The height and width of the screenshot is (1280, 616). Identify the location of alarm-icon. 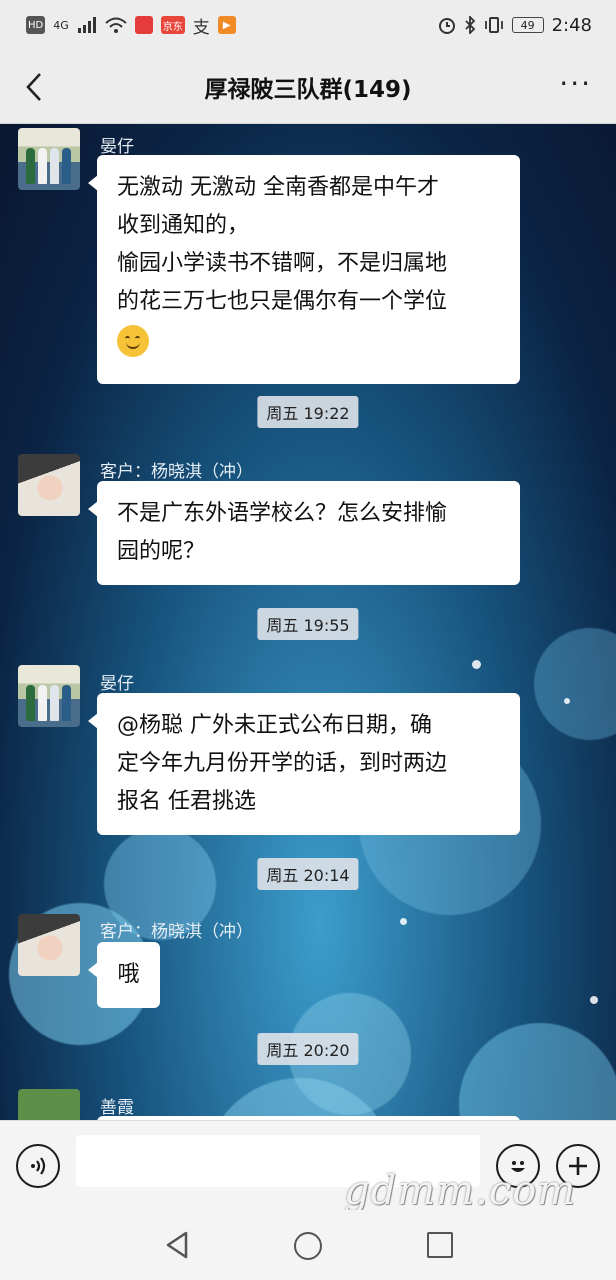
(446, 26).